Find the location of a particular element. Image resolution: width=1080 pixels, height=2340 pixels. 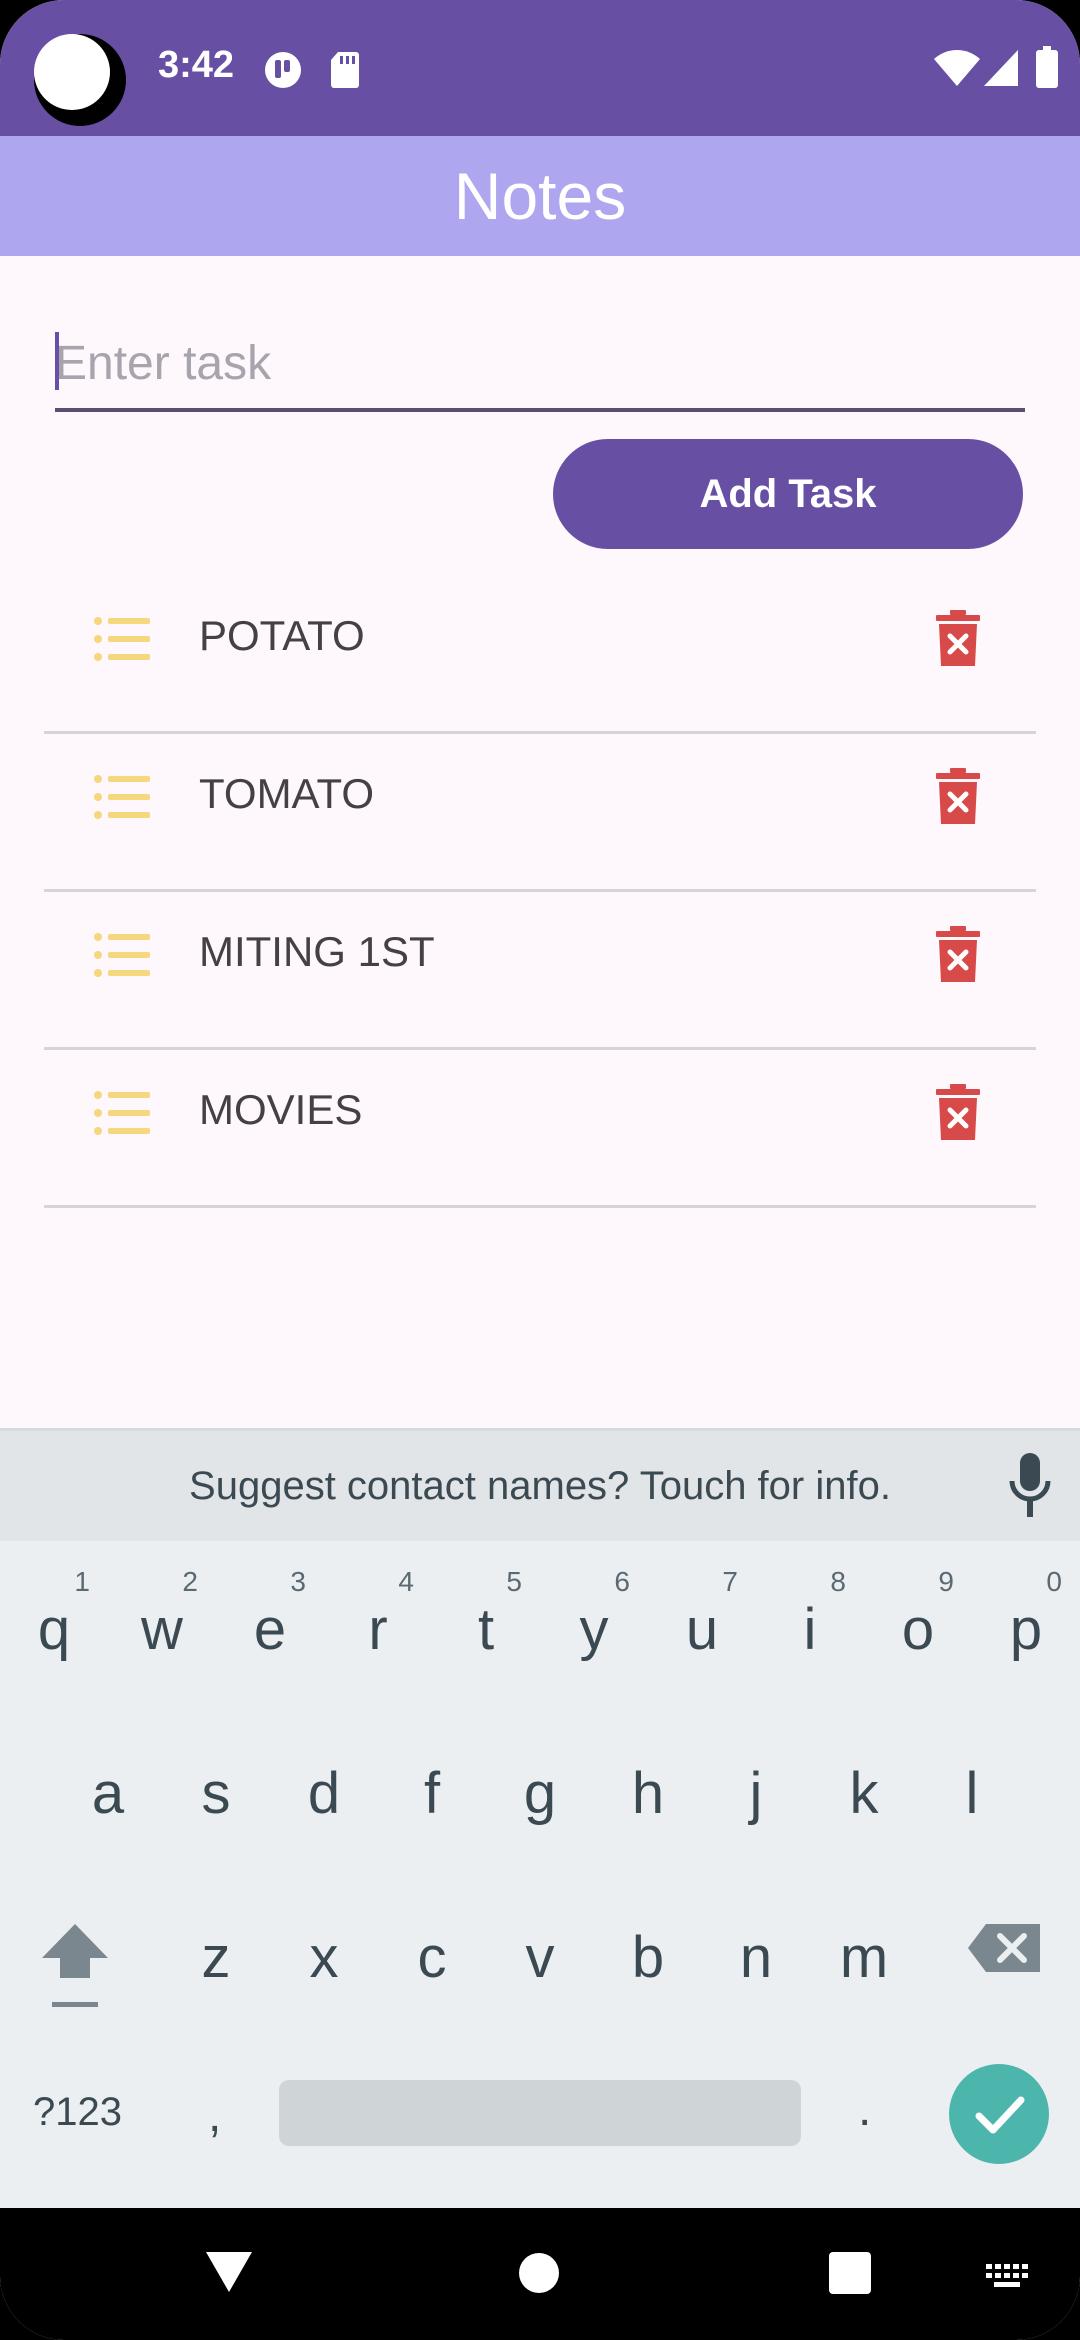

key-number-hint: 7 is located at coordinates (730, 1581).